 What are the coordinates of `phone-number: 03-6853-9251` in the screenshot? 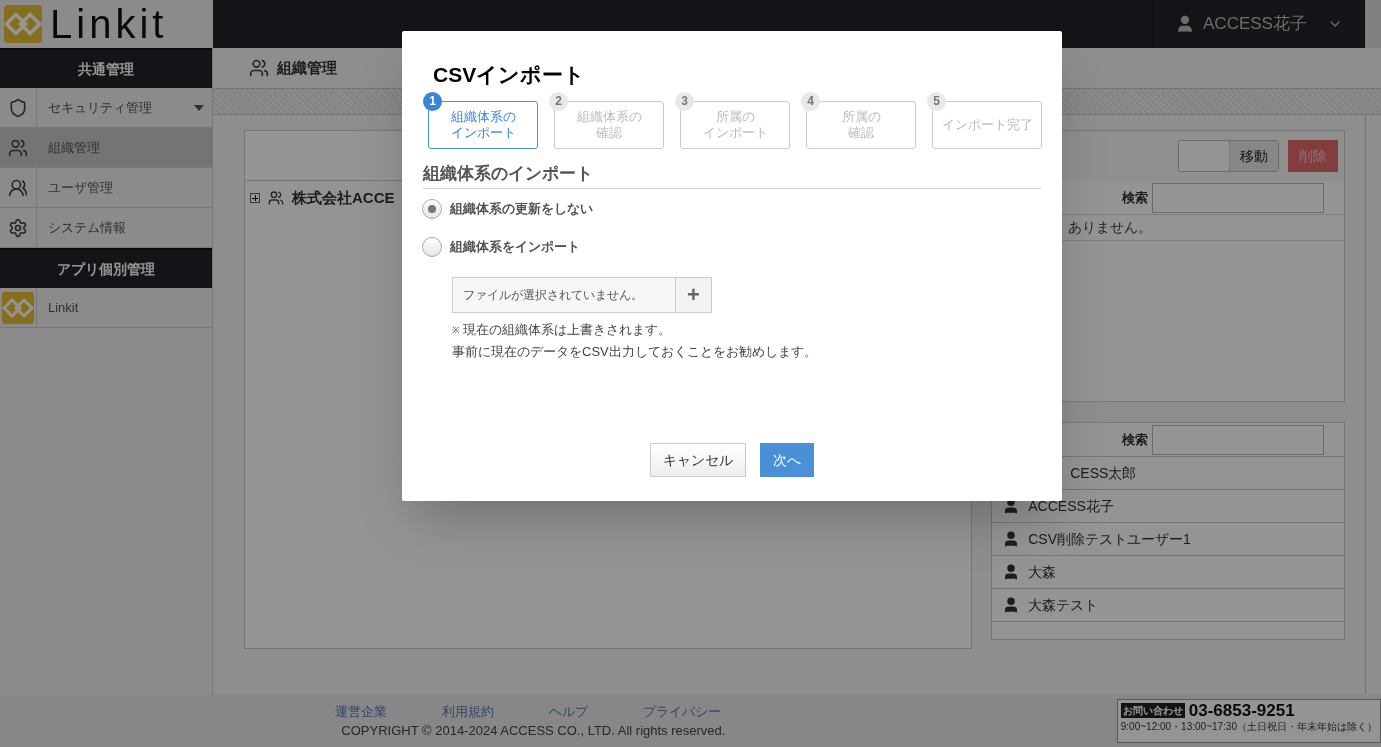 It's located at (1241, 711).